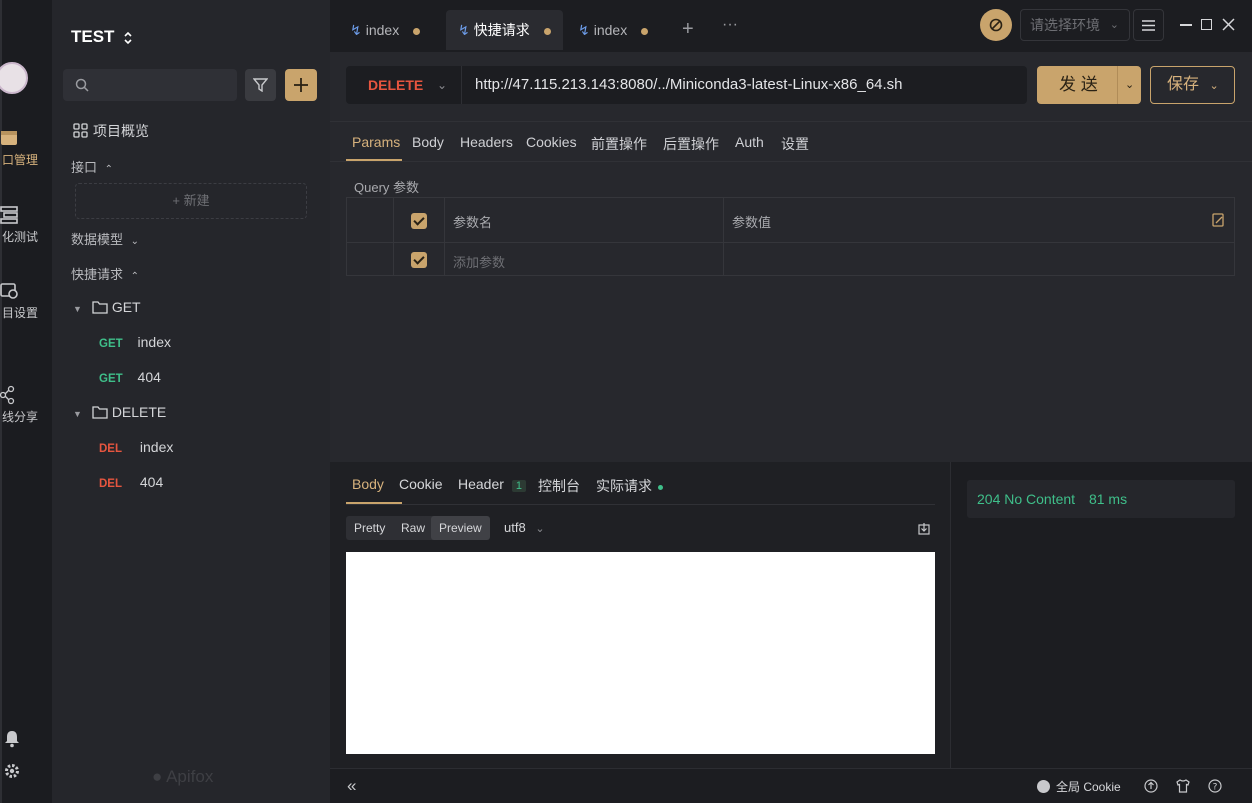 This screenshot has width=1252, height=803. Describe the element at coordinates (190, 776) in the screenshot. I see `logo-text: Apifox` at that location.